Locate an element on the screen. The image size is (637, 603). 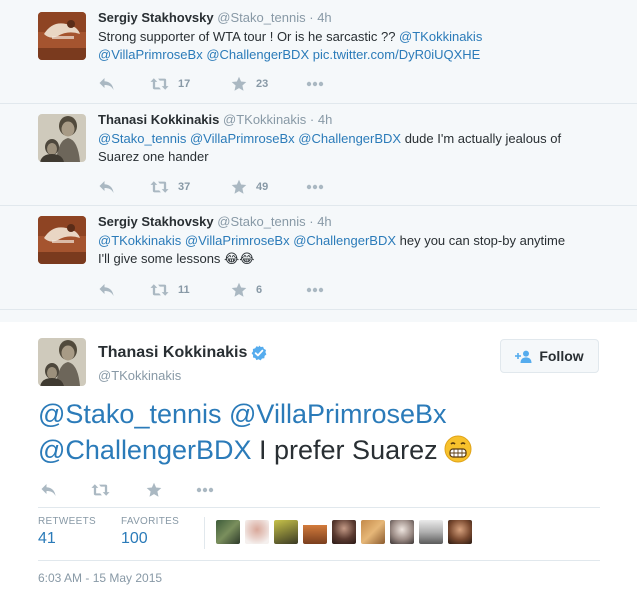
favorite-count: 49 is located at coordinates (262, 187).